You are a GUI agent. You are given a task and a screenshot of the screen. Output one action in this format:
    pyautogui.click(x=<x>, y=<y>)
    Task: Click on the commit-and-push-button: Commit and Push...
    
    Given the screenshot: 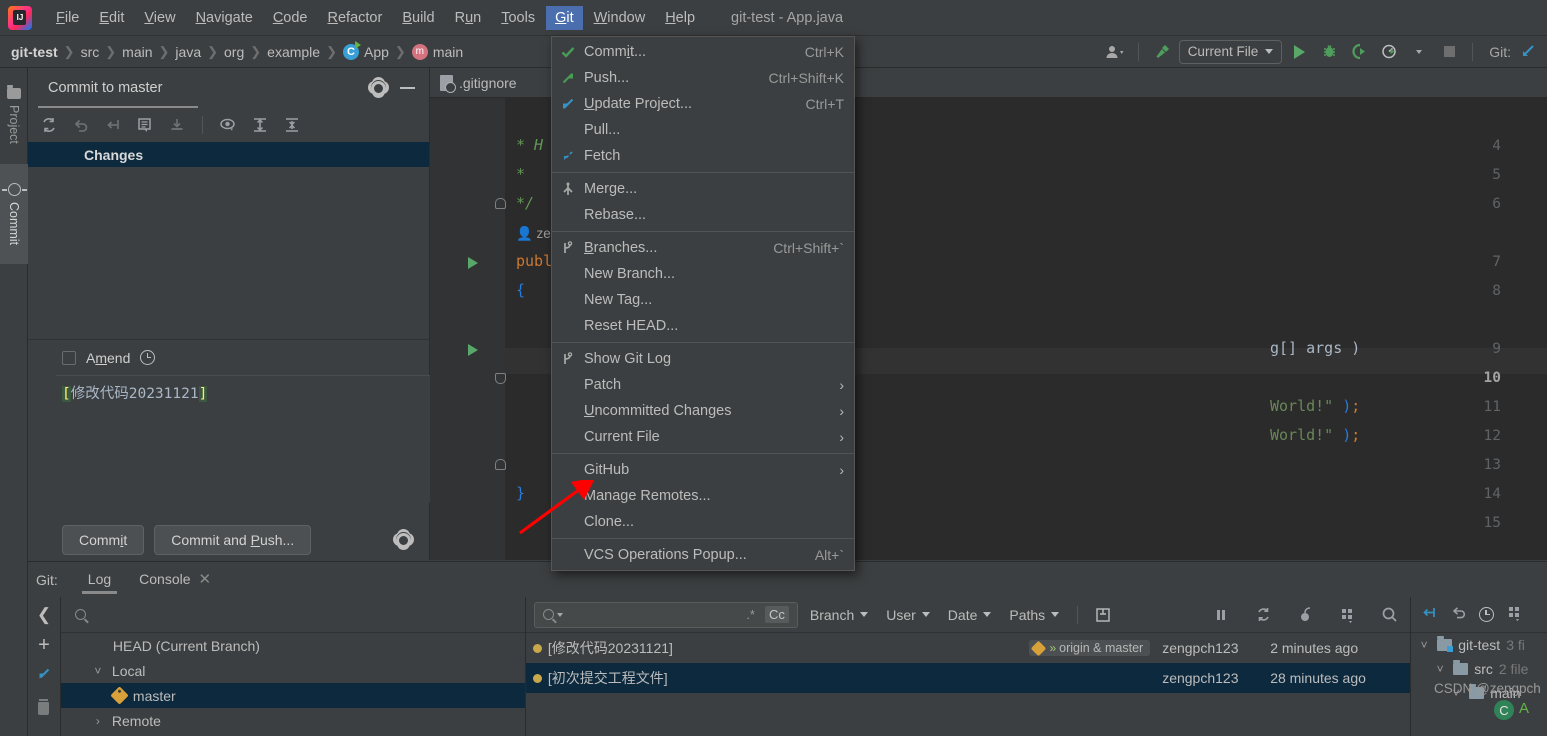 What is the action you would take?
    pyautogui.click(x=233, y=540)
    